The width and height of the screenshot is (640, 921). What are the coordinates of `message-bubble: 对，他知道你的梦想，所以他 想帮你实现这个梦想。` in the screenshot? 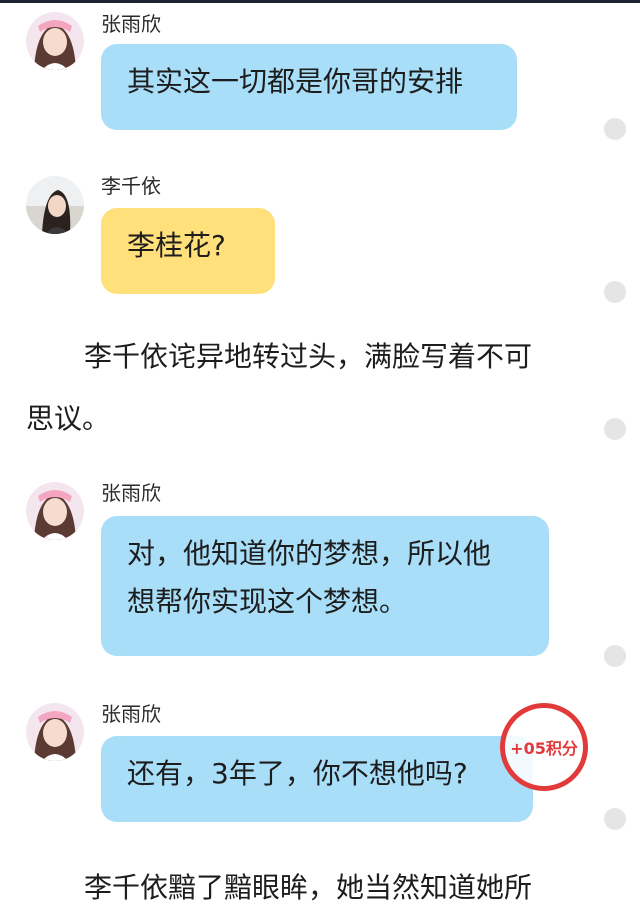 It's located at (325, 586).